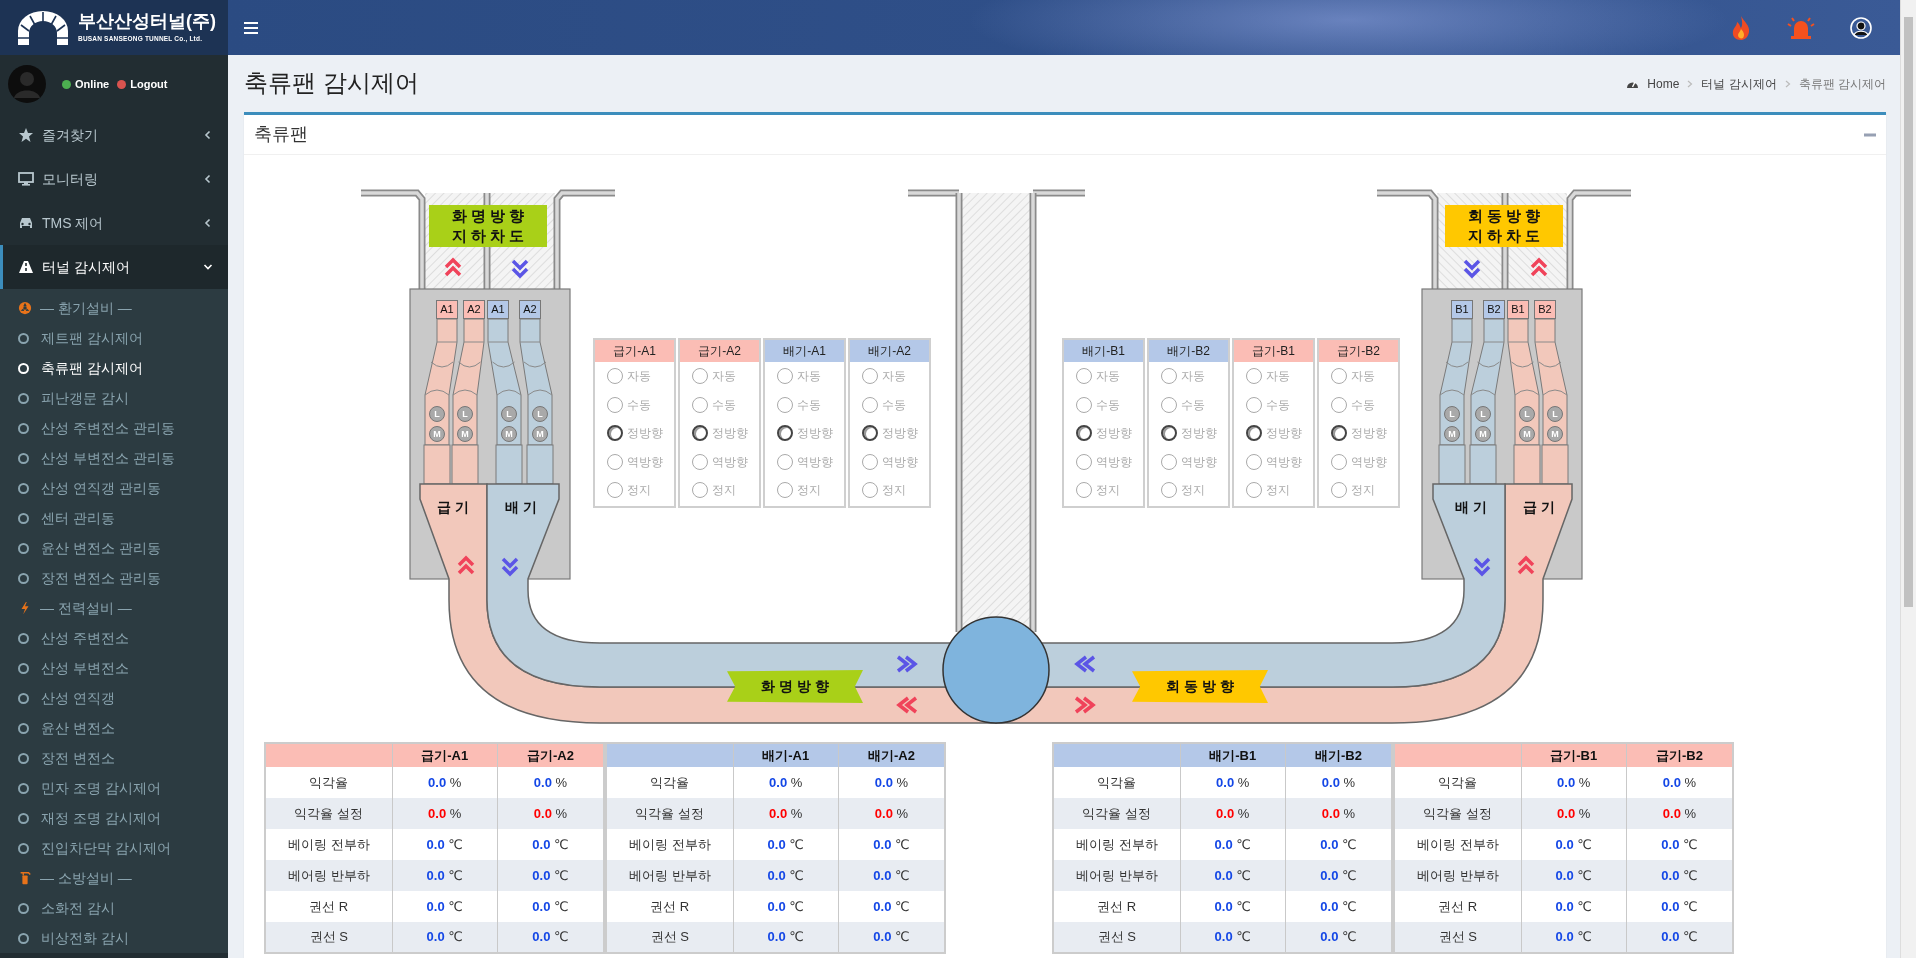  Describe the element at coordinates (26, 223) in the screenshot. I see `car-icon` at that location.